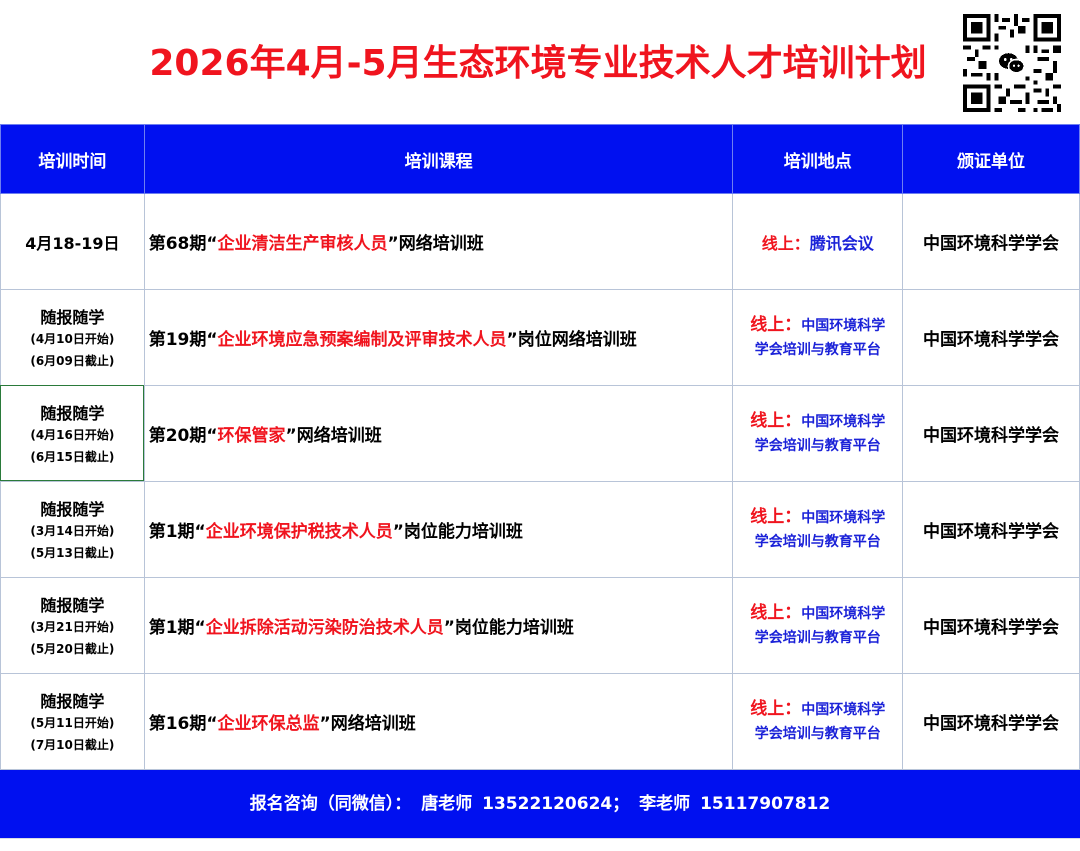  I want to click on contact2-name: 李老师, so click(665, 804).